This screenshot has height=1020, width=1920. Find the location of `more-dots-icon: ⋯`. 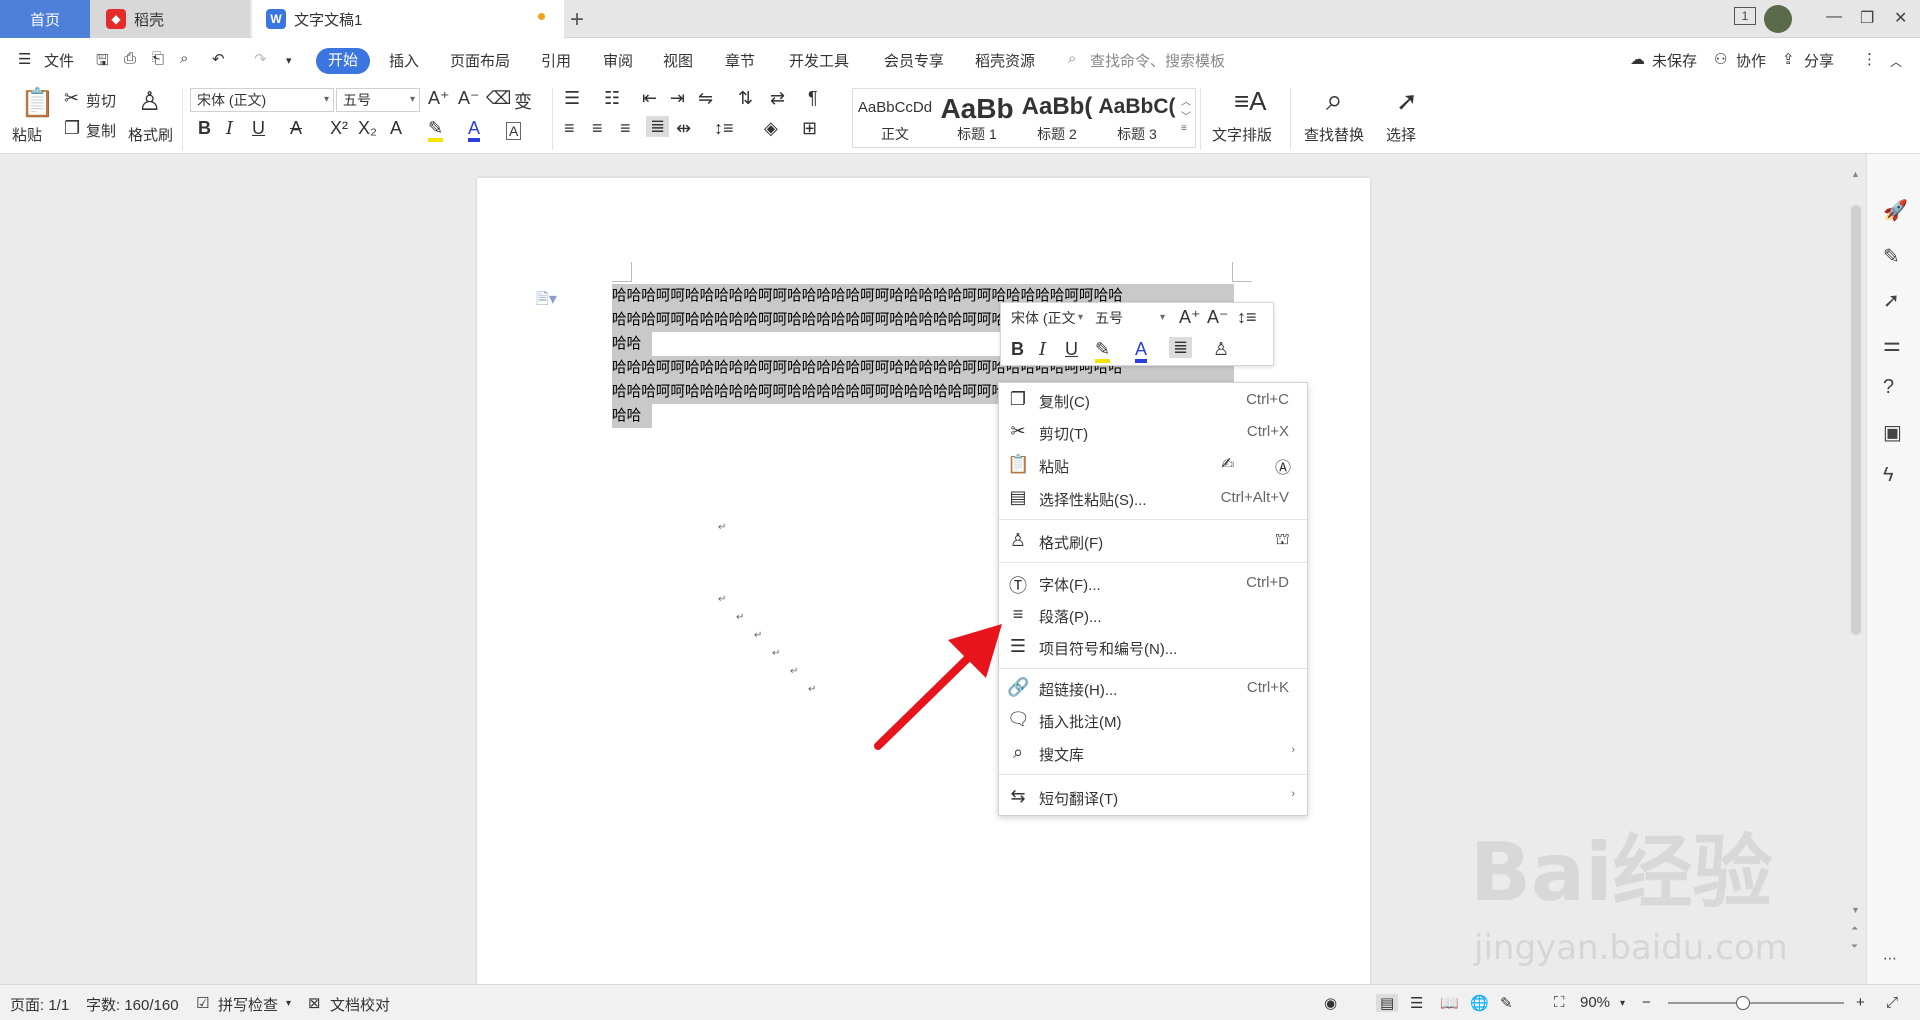

more-dots-icon: ⋯ is located at coordinates (1890, 958).